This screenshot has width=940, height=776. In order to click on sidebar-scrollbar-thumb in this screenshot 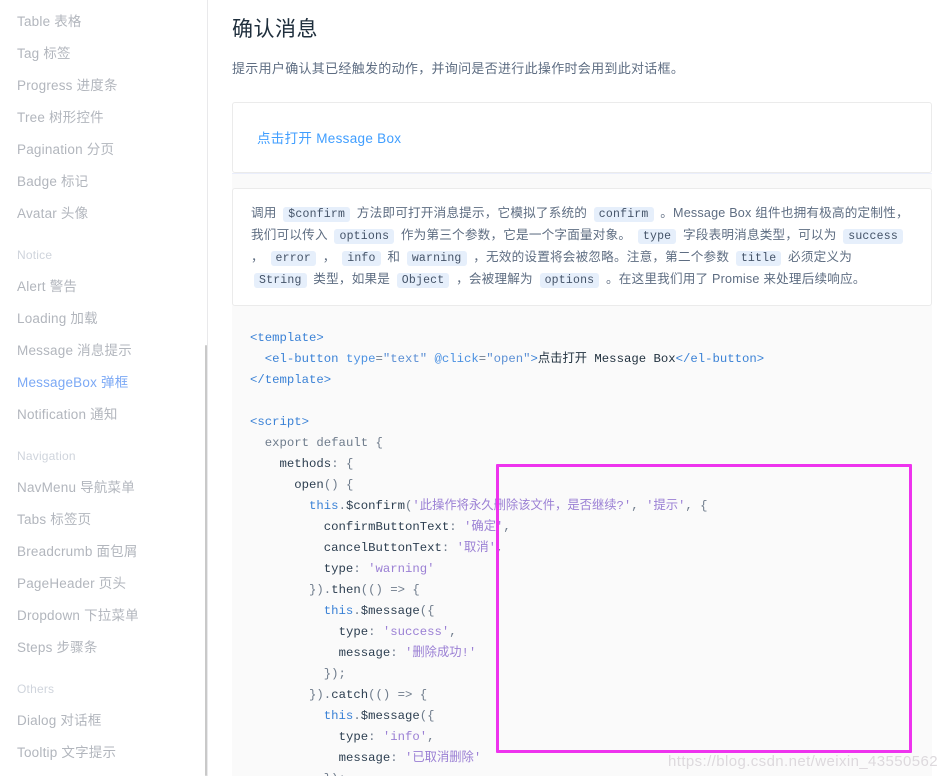, I will do `click(206, 560)`.